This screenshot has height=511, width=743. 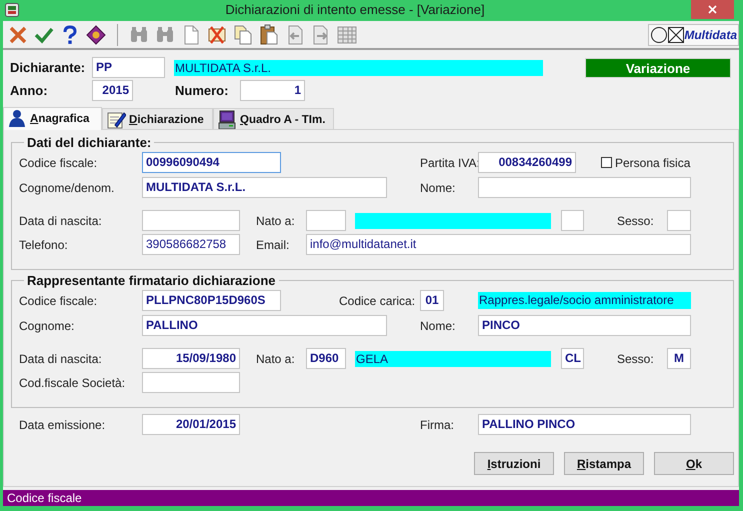 What do you see at coordinates (62, 425) in the screenshot?
I see `field-label: Data emissione:` at bounding box center [62, 425].